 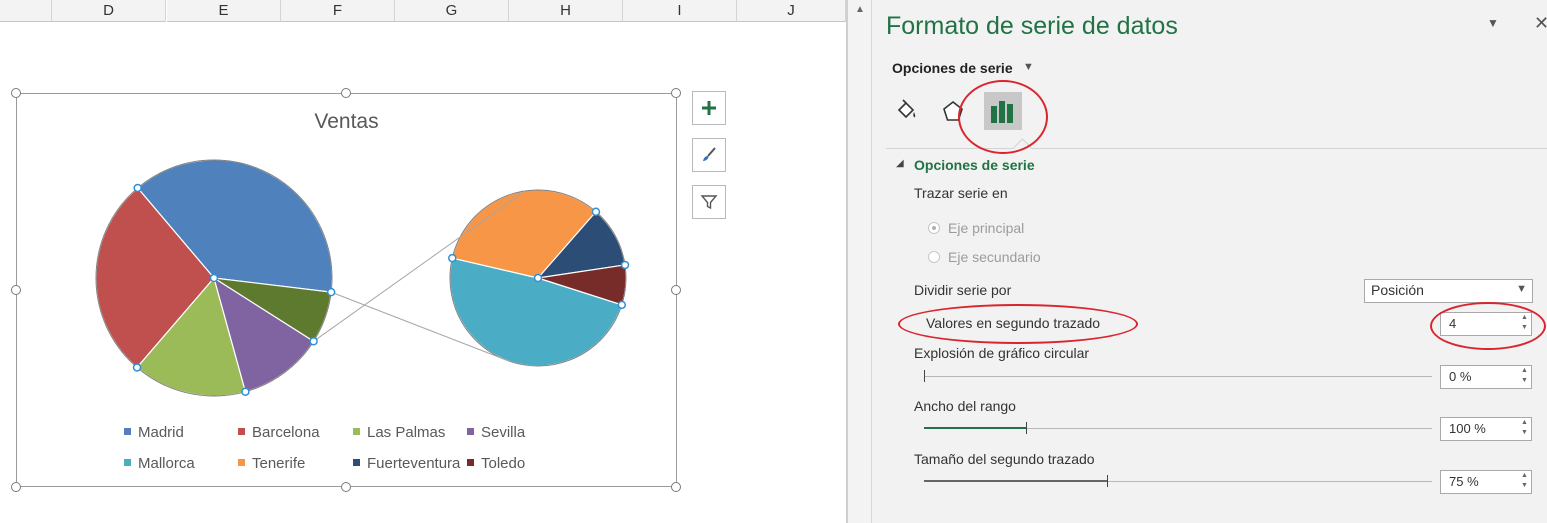 I want to click on legend-entry: Mallorca, so click(x=159, y=463).